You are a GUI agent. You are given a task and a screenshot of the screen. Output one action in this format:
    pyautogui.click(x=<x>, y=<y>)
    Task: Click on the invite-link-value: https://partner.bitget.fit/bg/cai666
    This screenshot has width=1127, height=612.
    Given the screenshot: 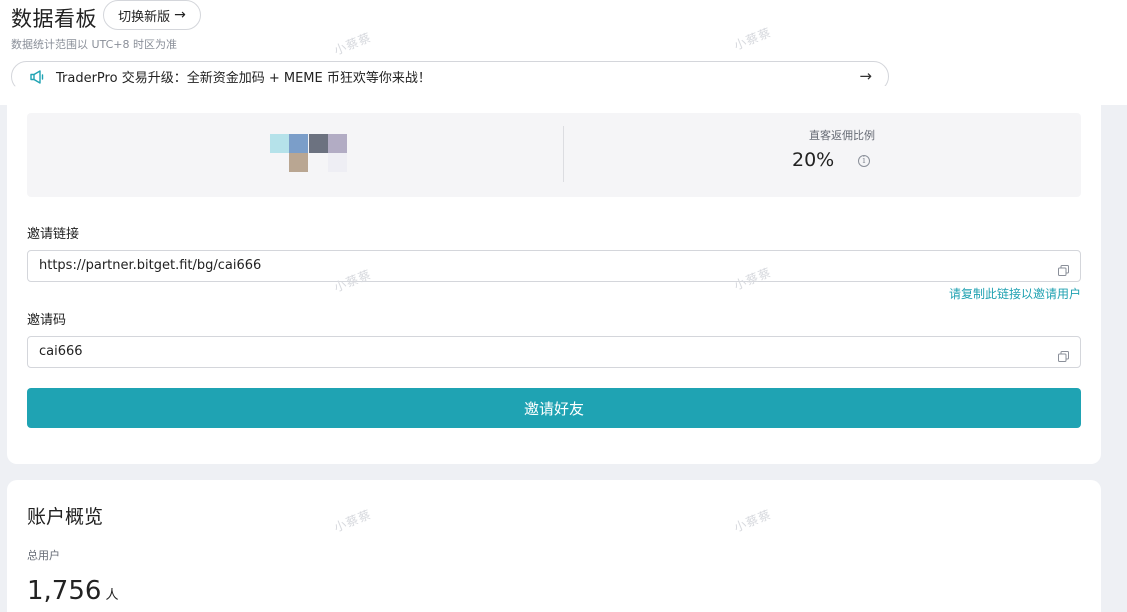 What is the action you would take?
    pyautogui.click(x=150, y=265)
    